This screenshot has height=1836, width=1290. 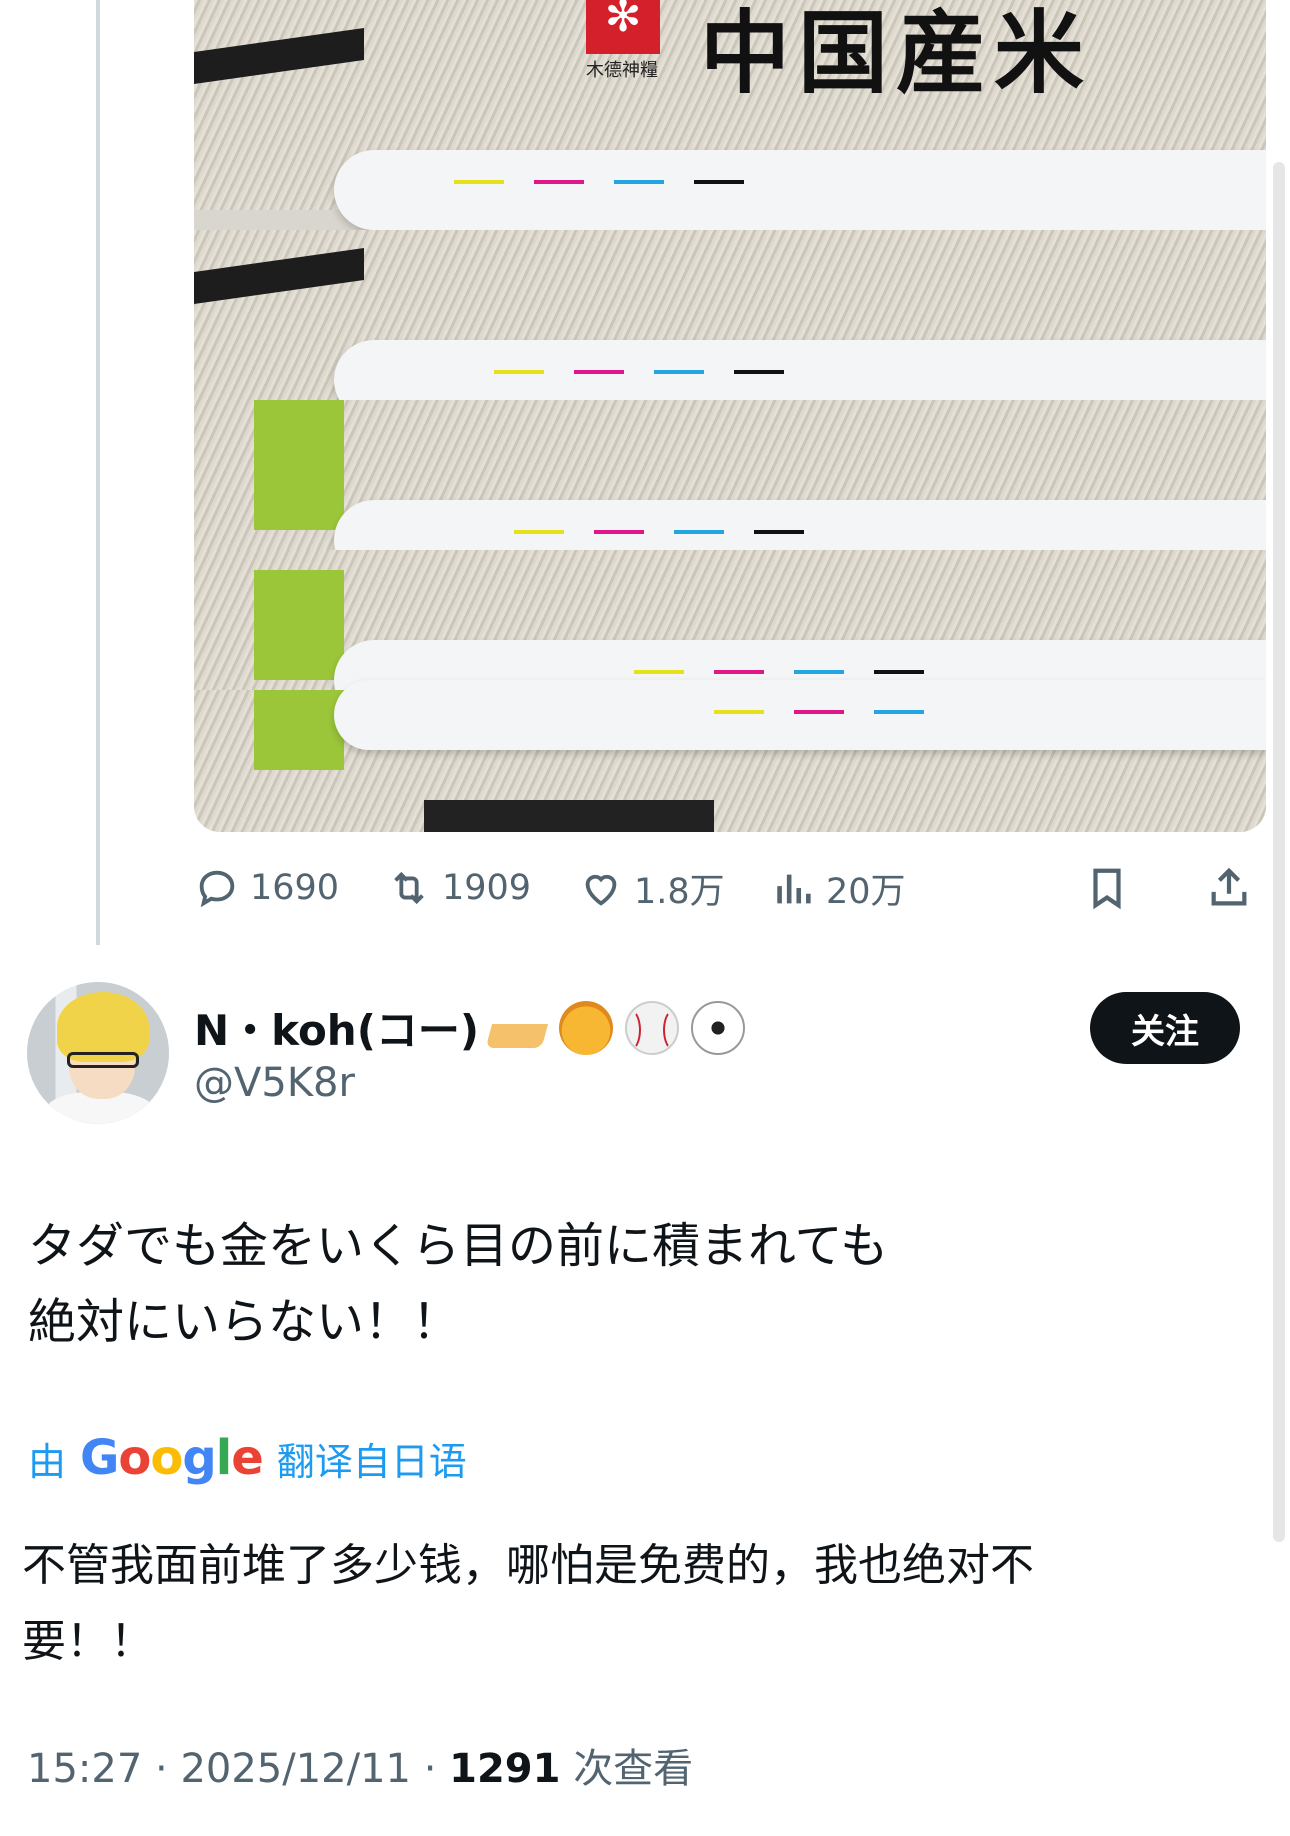 What do you see at coordinates (679, 891) in the screenshot?
I see `like-count: 1.8万` at bounding box center [679, 891].